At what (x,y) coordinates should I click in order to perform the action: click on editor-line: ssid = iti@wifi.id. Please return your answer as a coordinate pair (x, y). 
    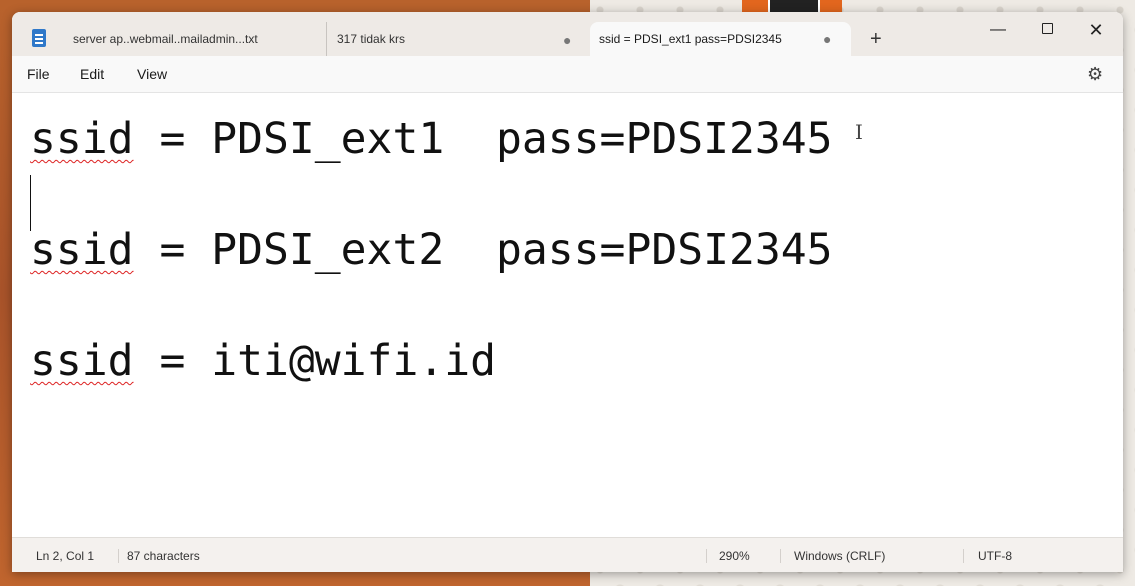
    Looking at the image, I should click on (263, 361).